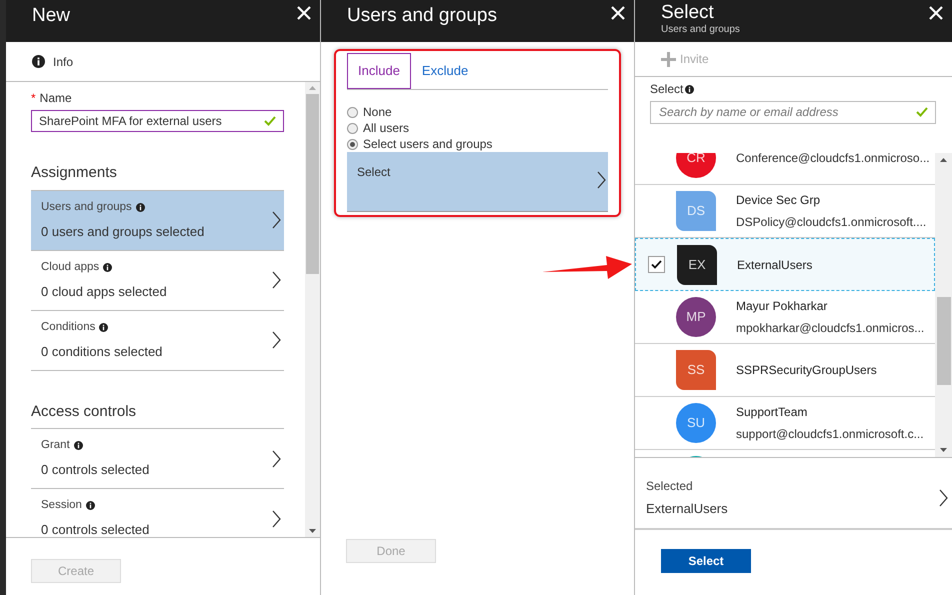 The height and width of the screenshot is (595, 952). What do you see at coordinates (427, 144) in the screenshot?
I see `radio-label: Select users and groups` at bounding box center [427, 144].